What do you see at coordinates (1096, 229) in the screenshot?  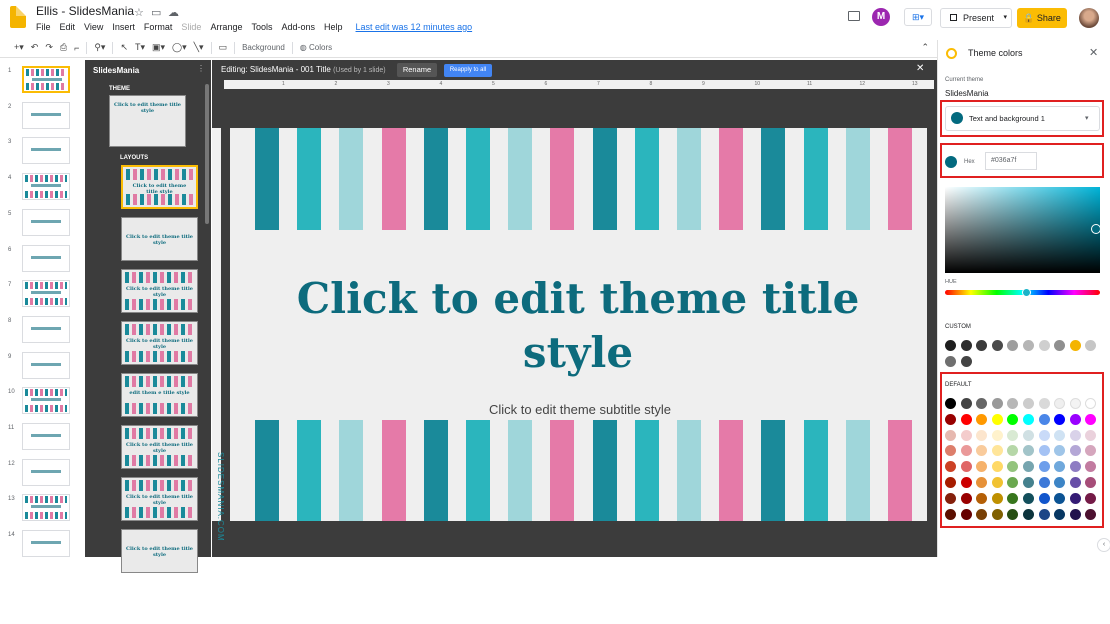 I see `picker-handle` at bounding box center [1096, 229].